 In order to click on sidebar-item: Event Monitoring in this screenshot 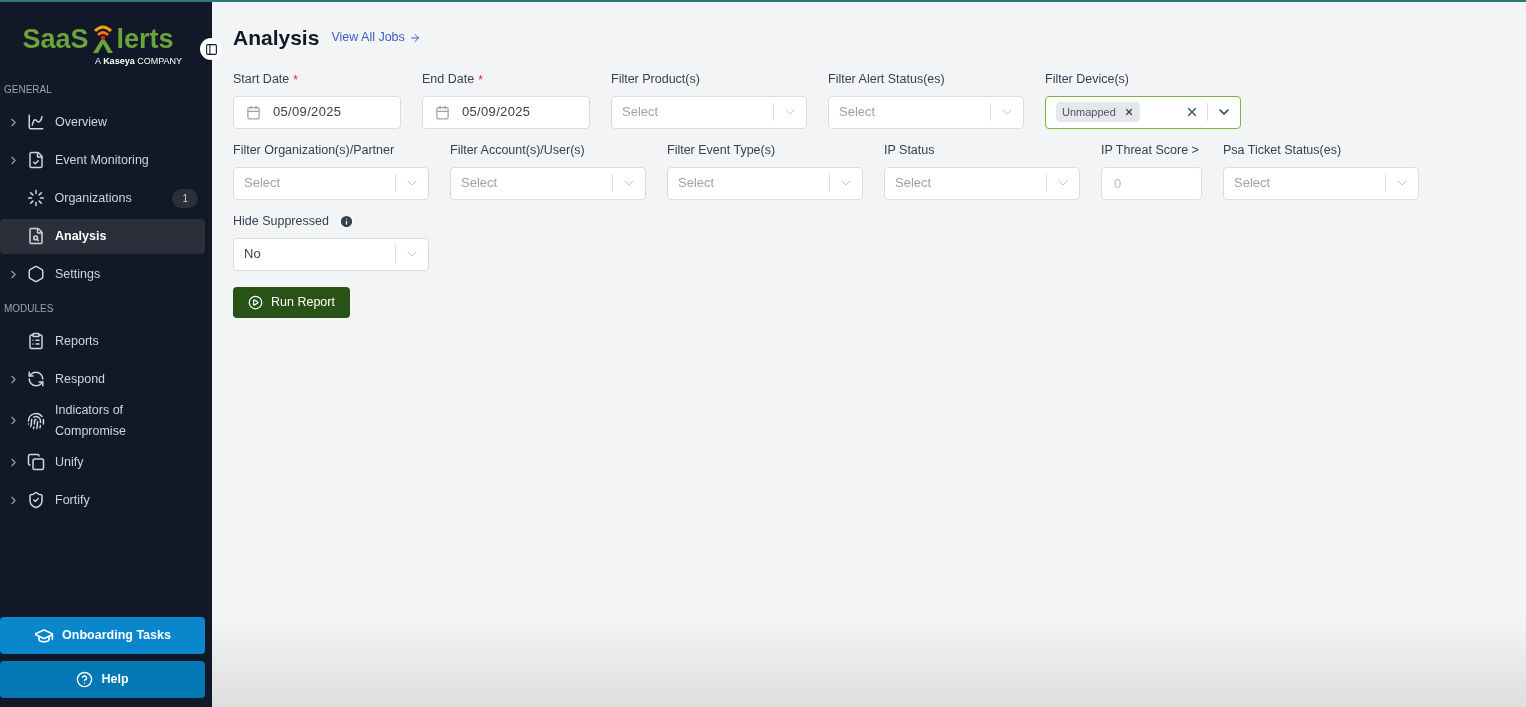, I will do `click(102, 160)`.